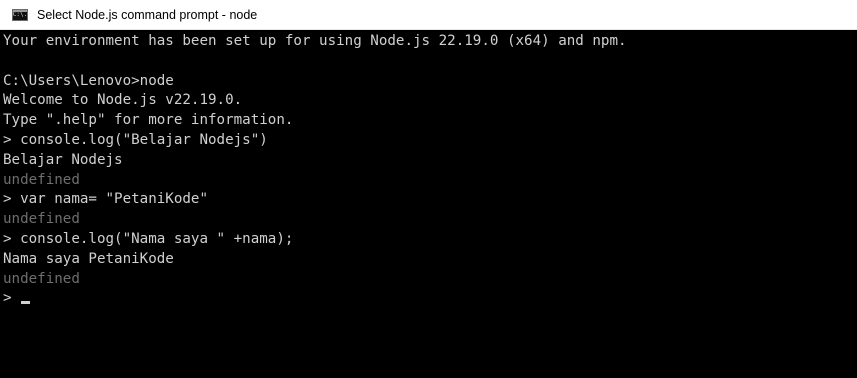  I want to click on text-cursor, so click(26, 303).